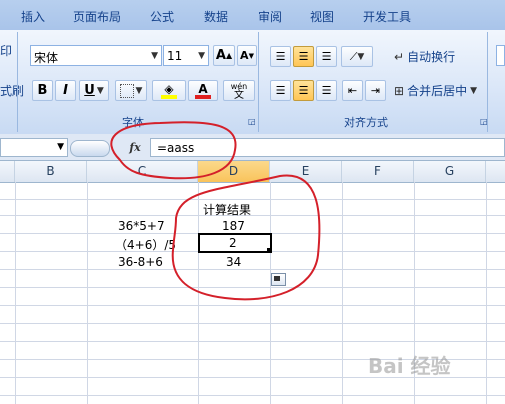  Describe the element at coordinates (409, 366) in the screenshot. I see `watermark-logo: Bai 经验` at that location.